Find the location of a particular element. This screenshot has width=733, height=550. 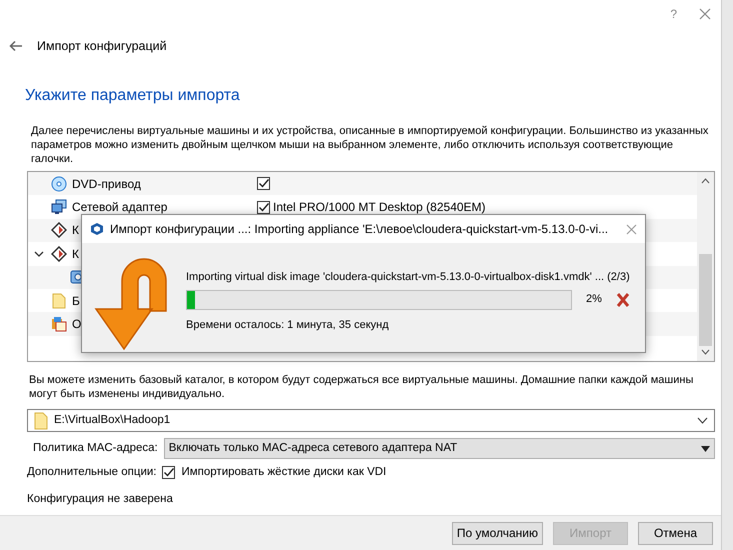

percent-text: 2% is located at coordinates (594, 300).